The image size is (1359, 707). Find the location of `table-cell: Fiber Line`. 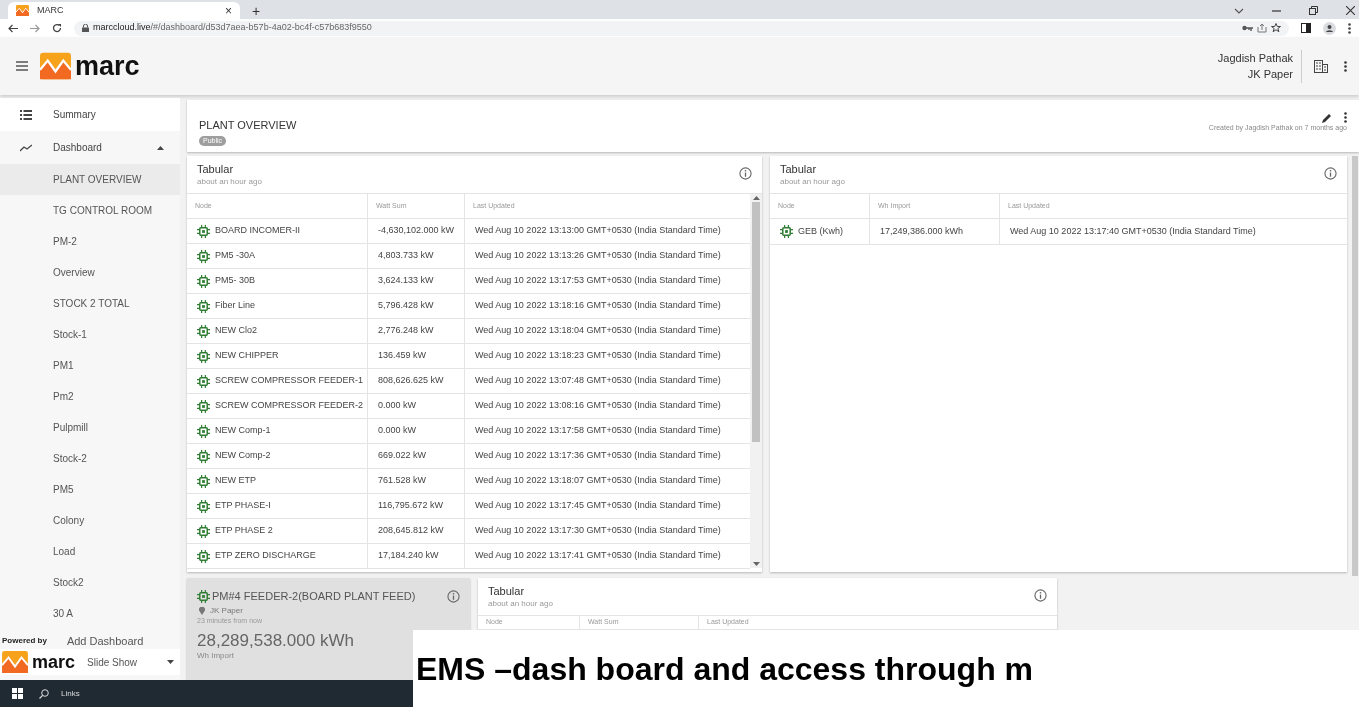

table-cell: Fiber Line is located at coordinates (277, 306).